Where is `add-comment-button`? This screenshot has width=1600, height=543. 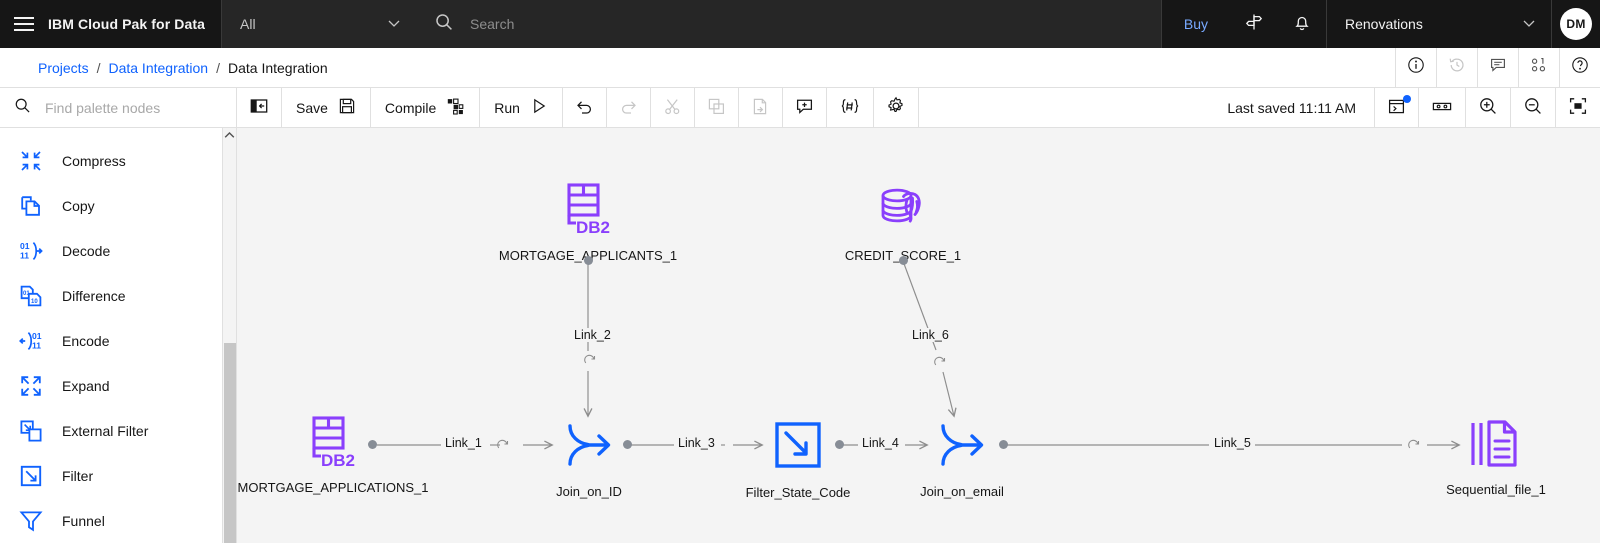 add-comment-button is located at coordinates (805, 107).